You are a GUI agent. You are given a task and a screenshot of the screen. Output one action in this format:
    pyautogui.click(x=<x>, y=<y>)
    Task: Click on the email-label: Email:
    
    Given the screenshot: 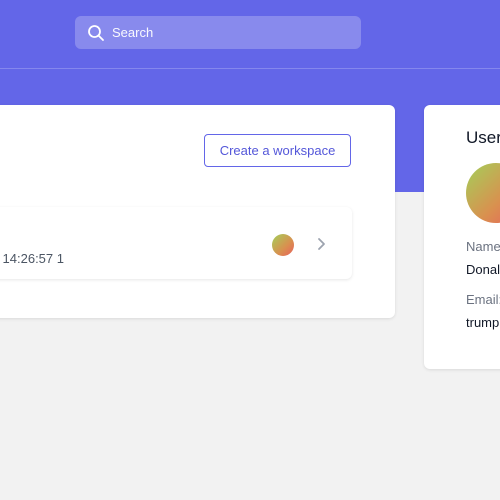 What is the action you would take?
    pyautogui.click(x=483, y=299)
    